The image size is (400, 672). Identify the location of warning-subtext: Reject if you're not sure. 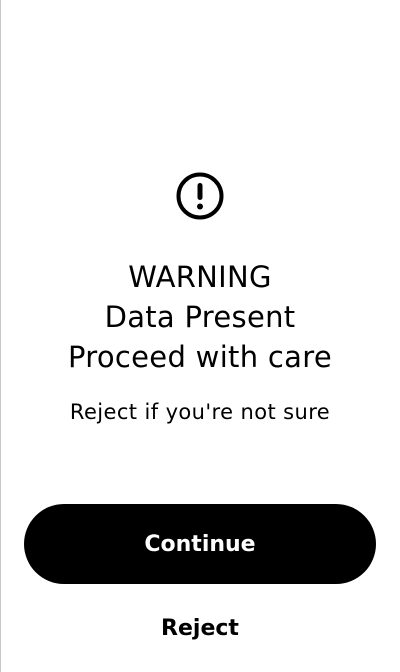
(200, 412).